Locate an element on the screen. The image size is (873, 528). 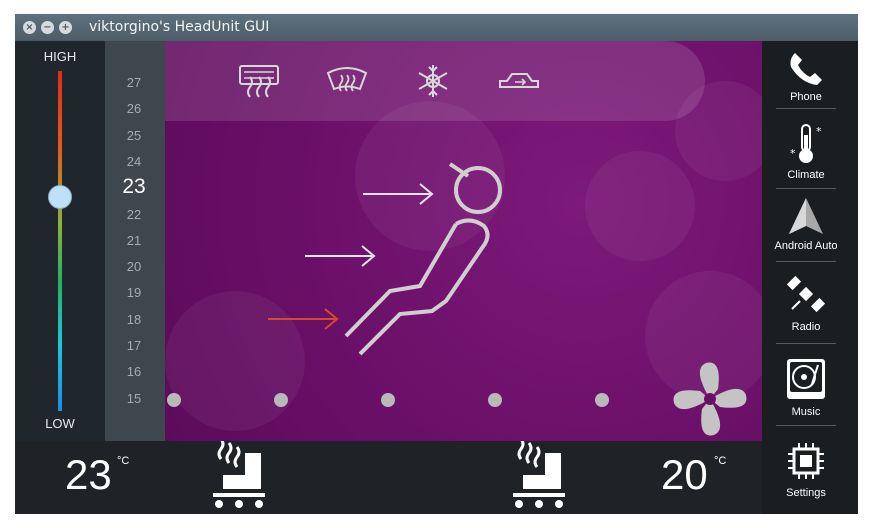
temperature-scale-tick: 20 is located at coordinates (134, 267).